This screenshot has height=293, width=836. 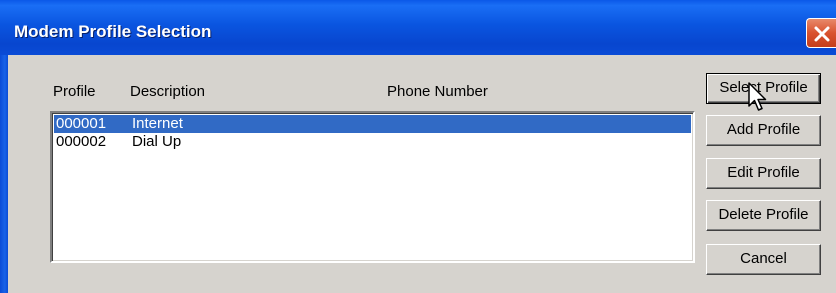 What do you see at coordinates (437, 91) in the screenshot?
I see `column-header-phone-number: Phone Number` at bounding box center [437, 91].